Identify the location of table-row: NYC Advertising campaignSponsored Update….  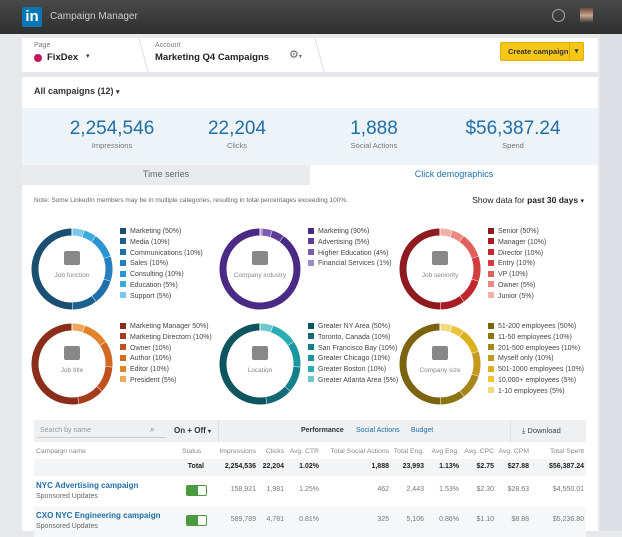
(310, 492).